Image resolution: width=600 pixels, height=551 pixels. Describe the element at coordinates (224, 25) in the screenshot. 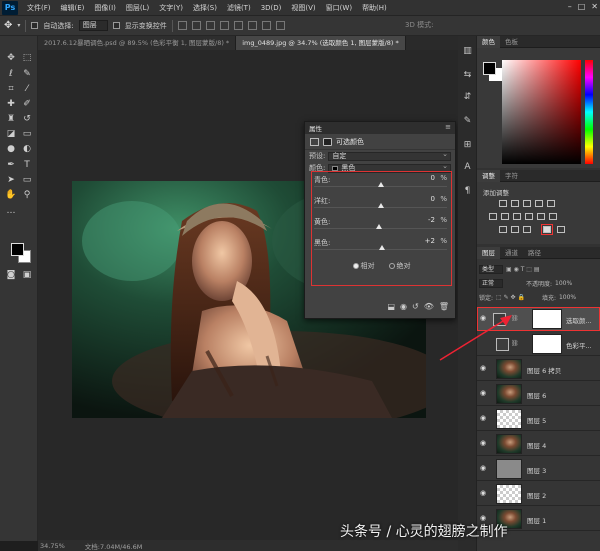

I see `align-left-icon` at that location.